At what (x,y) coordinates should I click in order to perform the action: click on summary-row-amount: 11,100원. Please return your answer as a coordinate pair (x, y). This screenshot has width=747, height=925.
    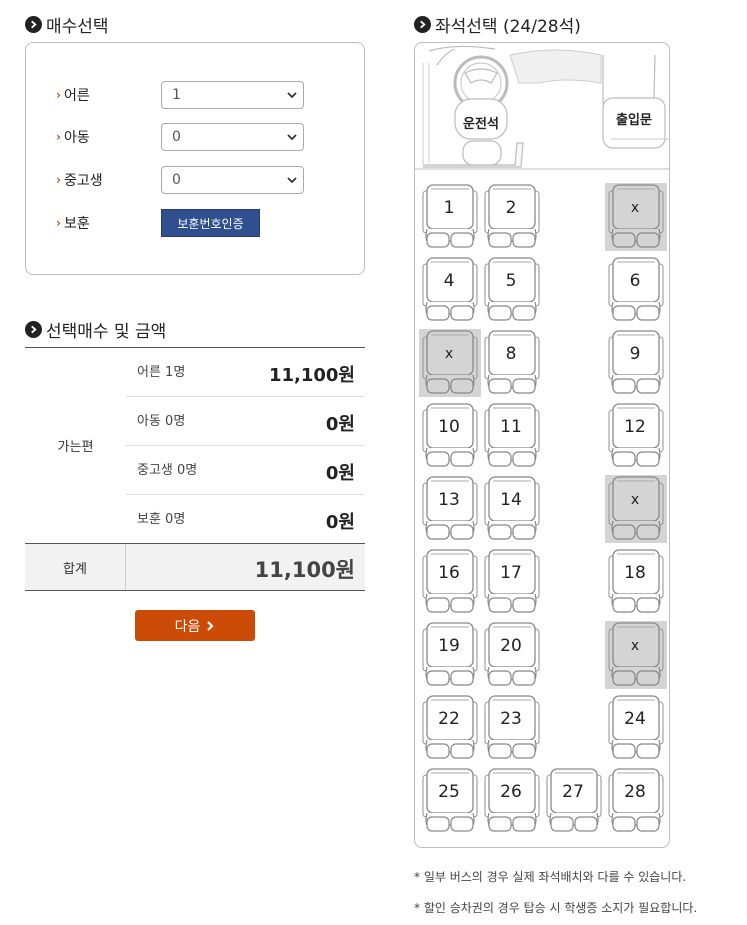
    Looking at the image, I should click on (311, 375).